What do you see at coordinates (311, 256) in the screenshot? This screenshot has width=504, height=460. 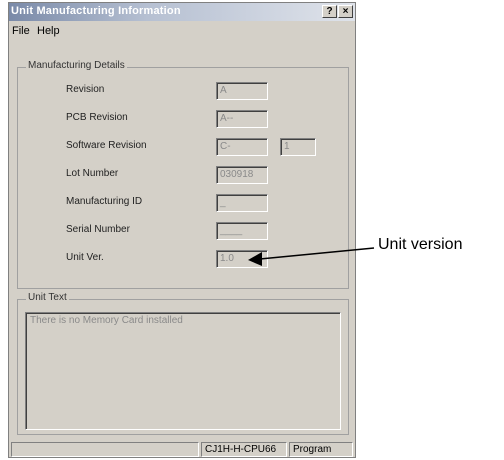 I see `annotation-arrow` at bounding box center [311, 256].